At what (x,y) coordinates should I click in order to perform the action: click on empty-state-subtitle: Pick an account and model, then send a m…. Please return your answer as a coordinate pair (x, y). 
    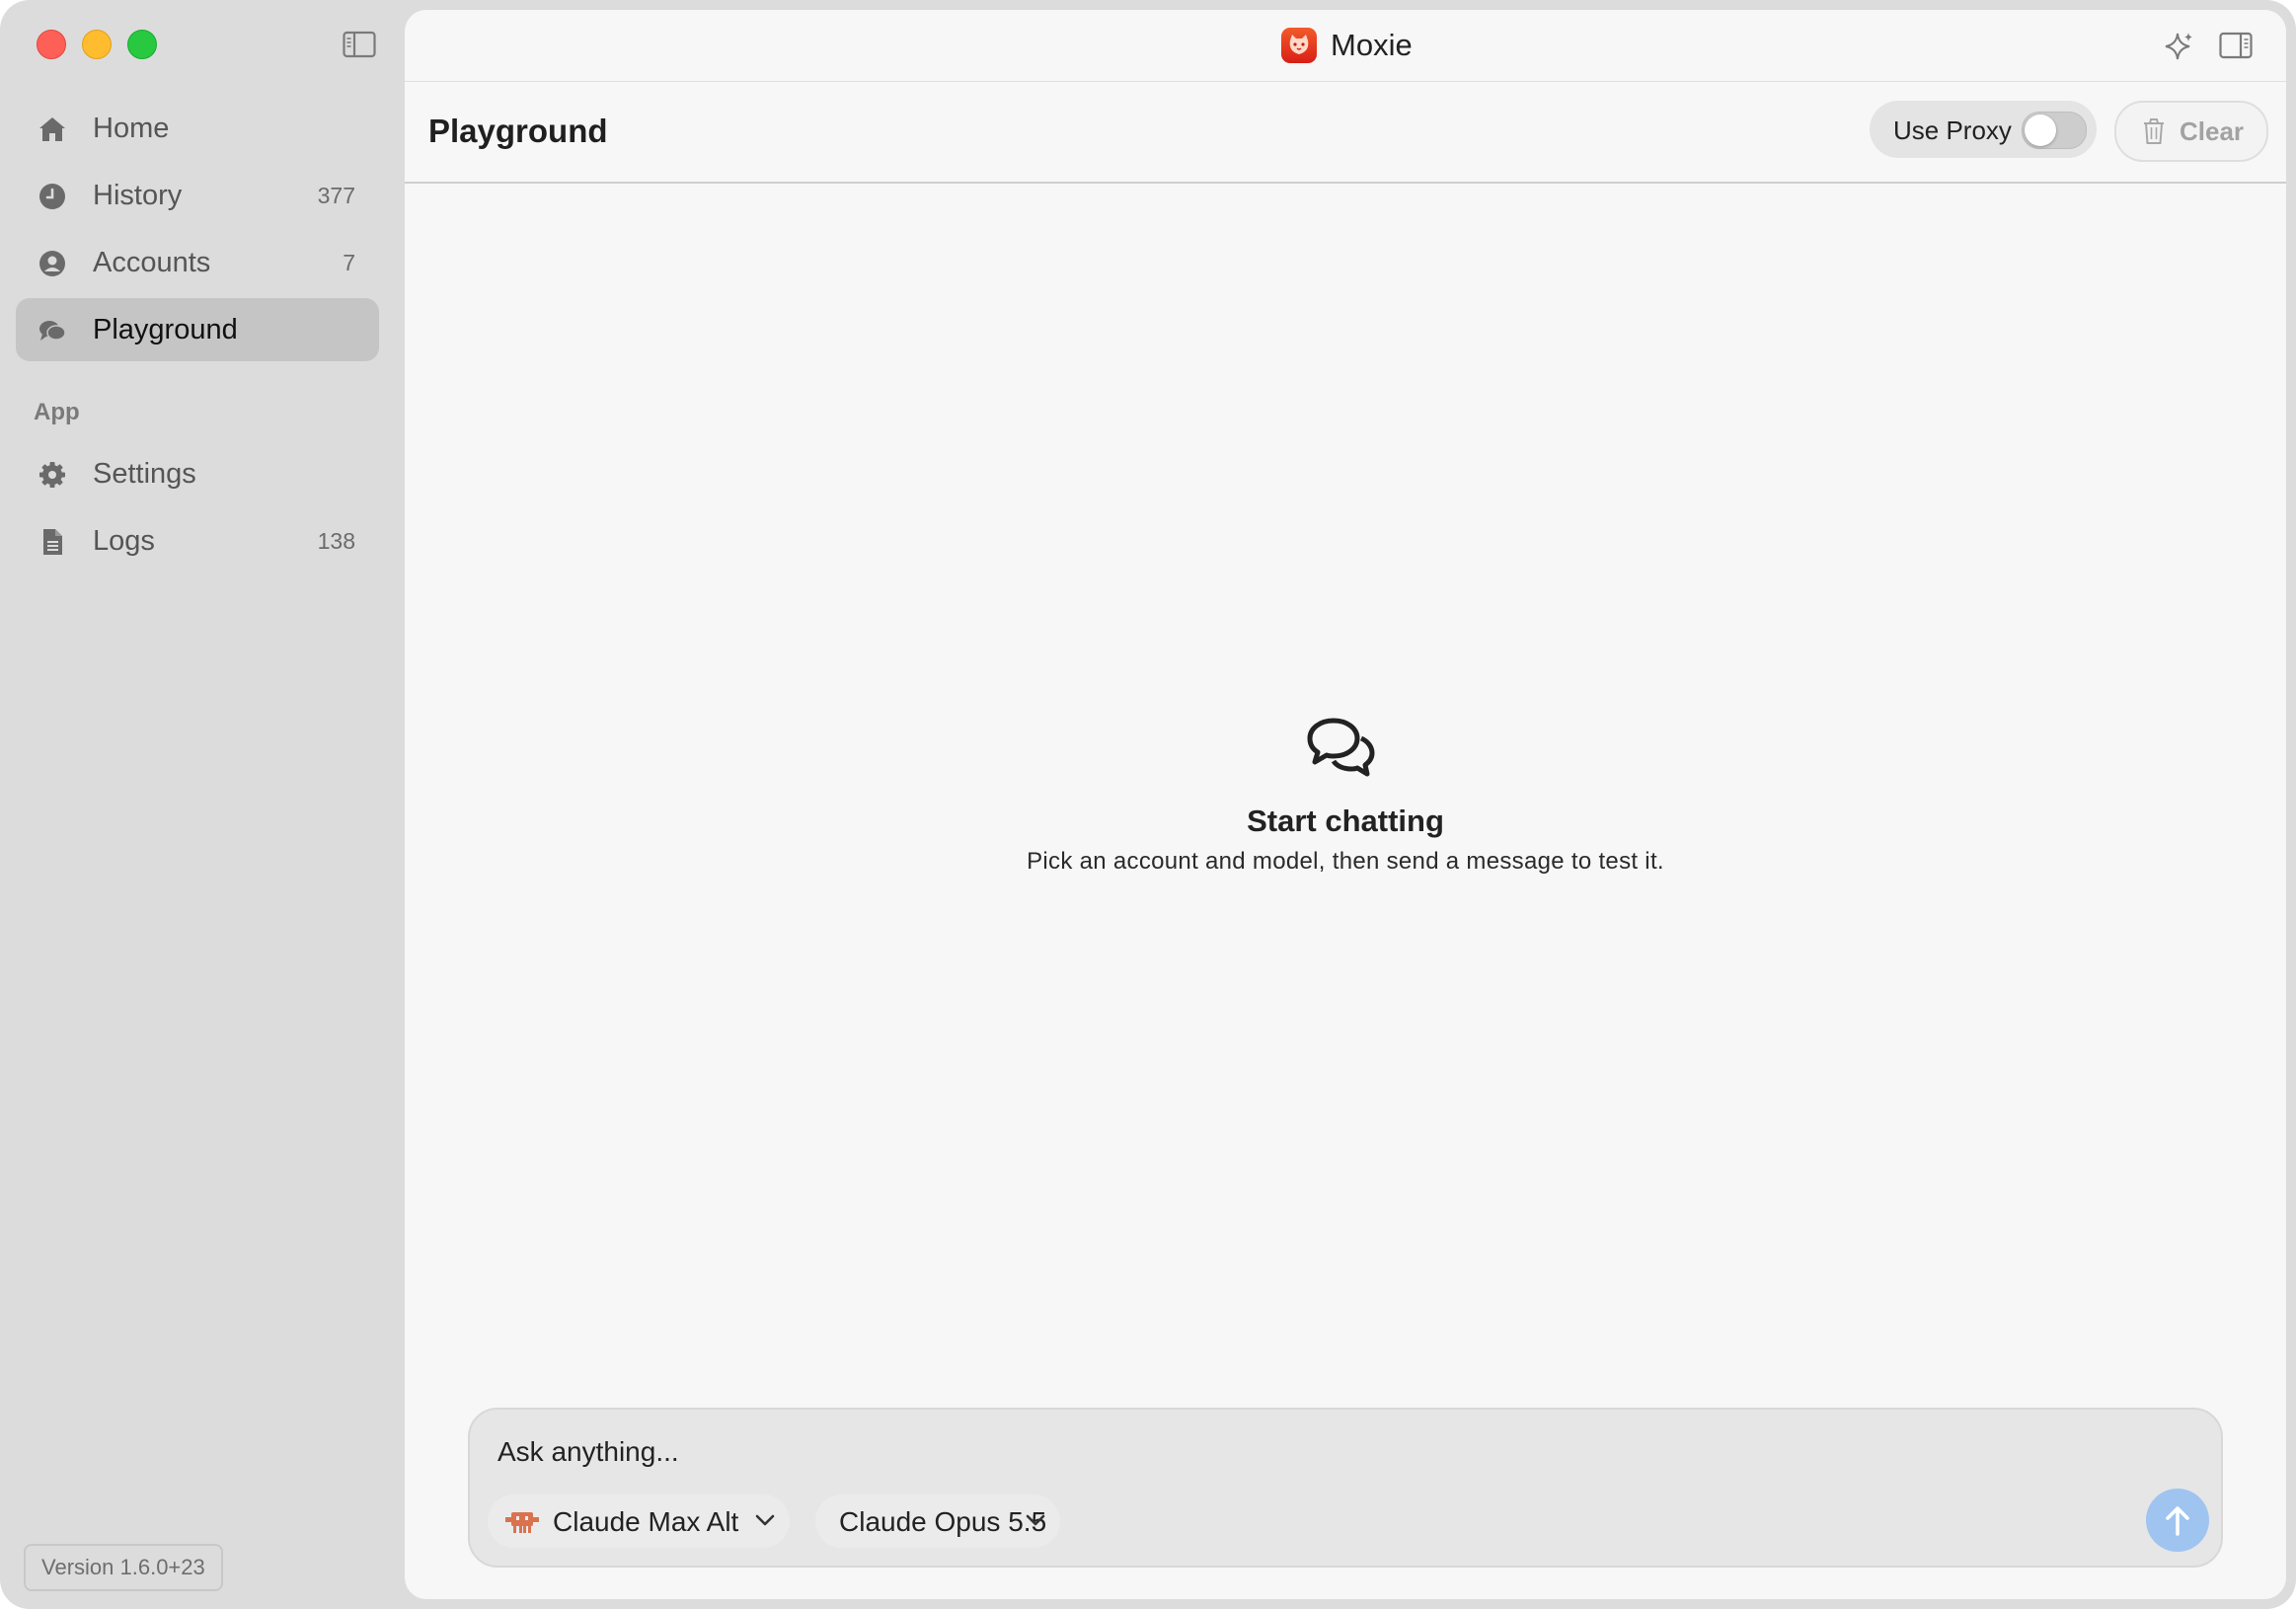
    Looking at the image, I should click on (1345, 861).